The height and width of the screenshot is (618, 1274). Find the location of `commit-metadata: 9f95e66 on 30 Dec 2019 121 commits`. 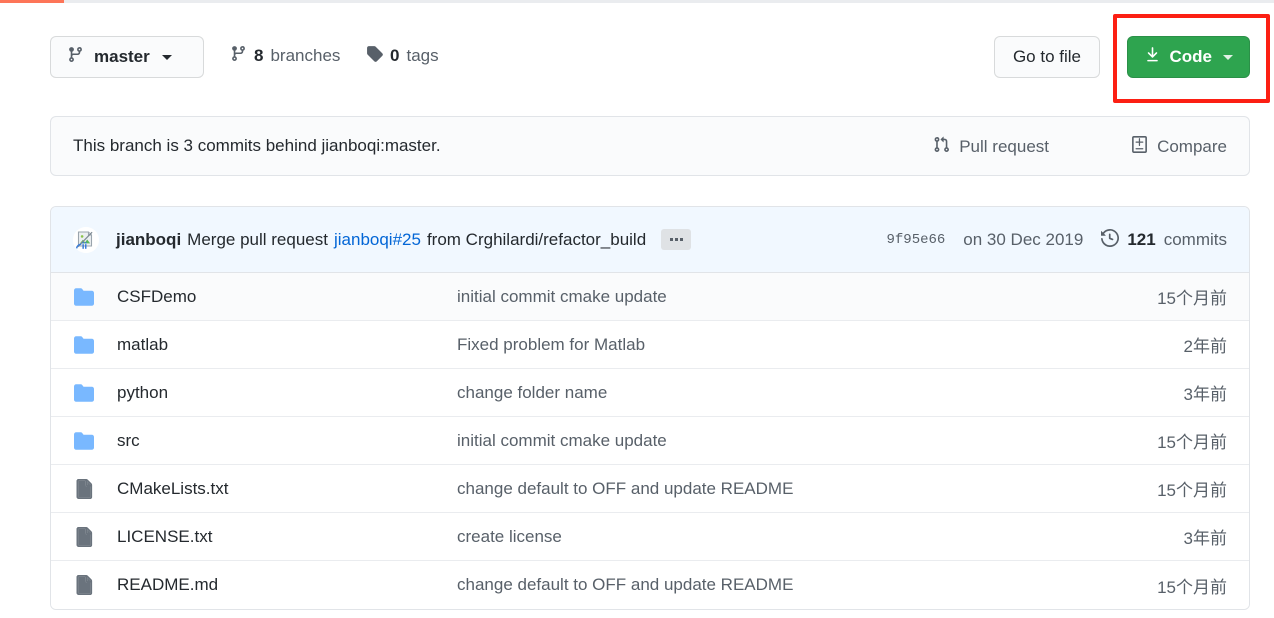

commit-metadata: 9f95e66 on 30 Dec 2019 121 commits is located at coordinates (1056, 240).